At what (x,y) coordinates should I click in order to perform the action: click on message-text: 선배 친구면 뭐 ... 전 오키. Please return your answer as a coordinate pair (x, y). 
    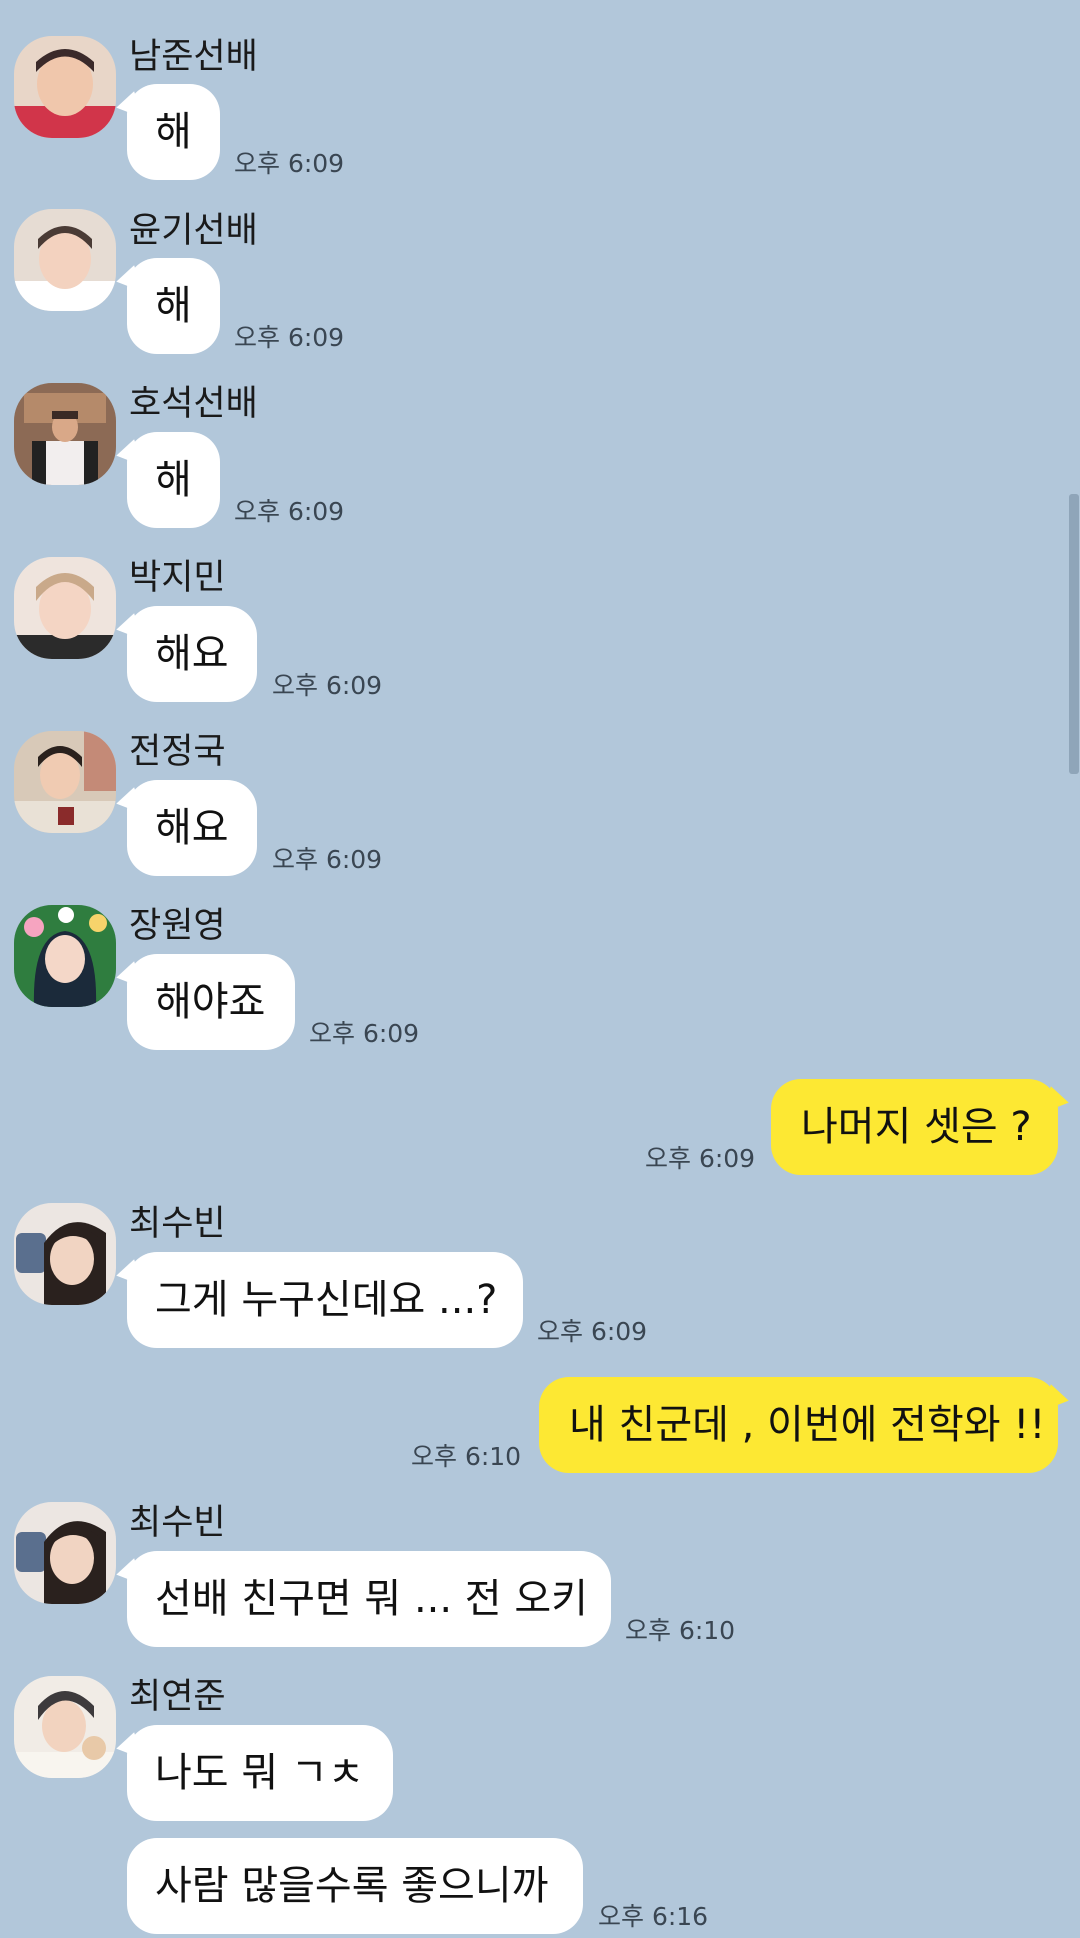
    Looking at the image, I should click on (371, 1599).